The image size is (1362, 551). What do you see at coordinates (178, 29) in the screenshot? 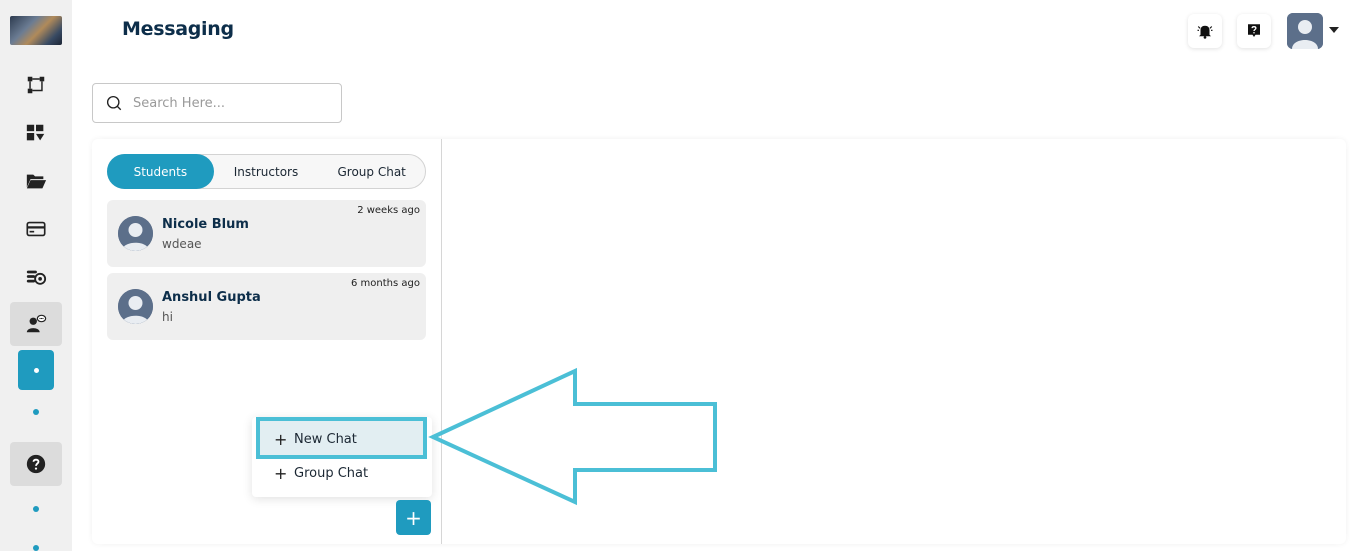
I see `page-title: Messaging` at bounding box center [178, 29].